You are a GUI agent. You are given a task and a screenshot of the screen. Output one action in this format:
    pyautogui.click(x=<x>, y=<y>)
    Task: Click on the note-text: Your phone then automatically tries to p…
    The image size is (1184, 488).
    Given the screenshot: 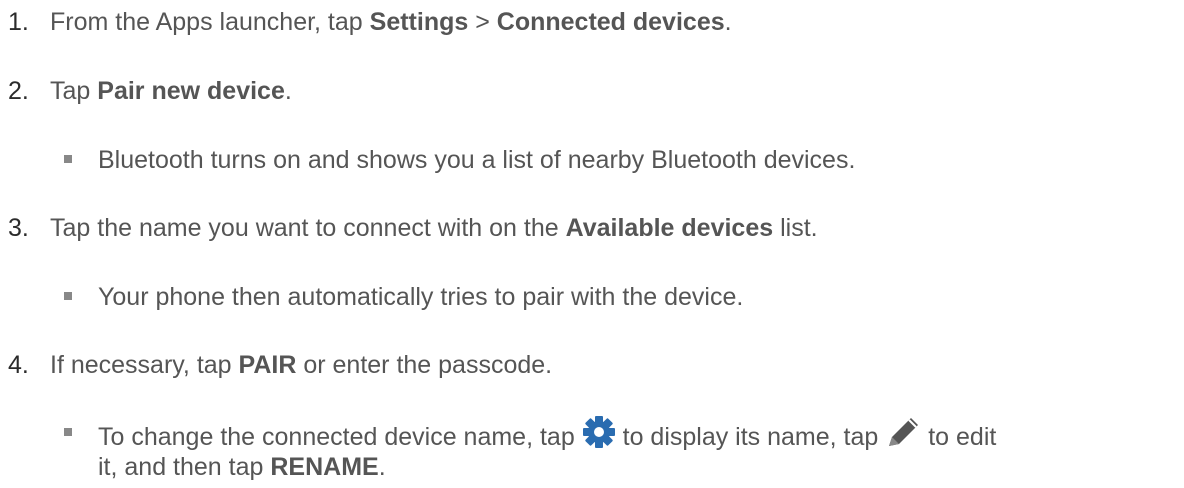 What is the action you would take?
    pyautogui.click(x=421, y=297)
    